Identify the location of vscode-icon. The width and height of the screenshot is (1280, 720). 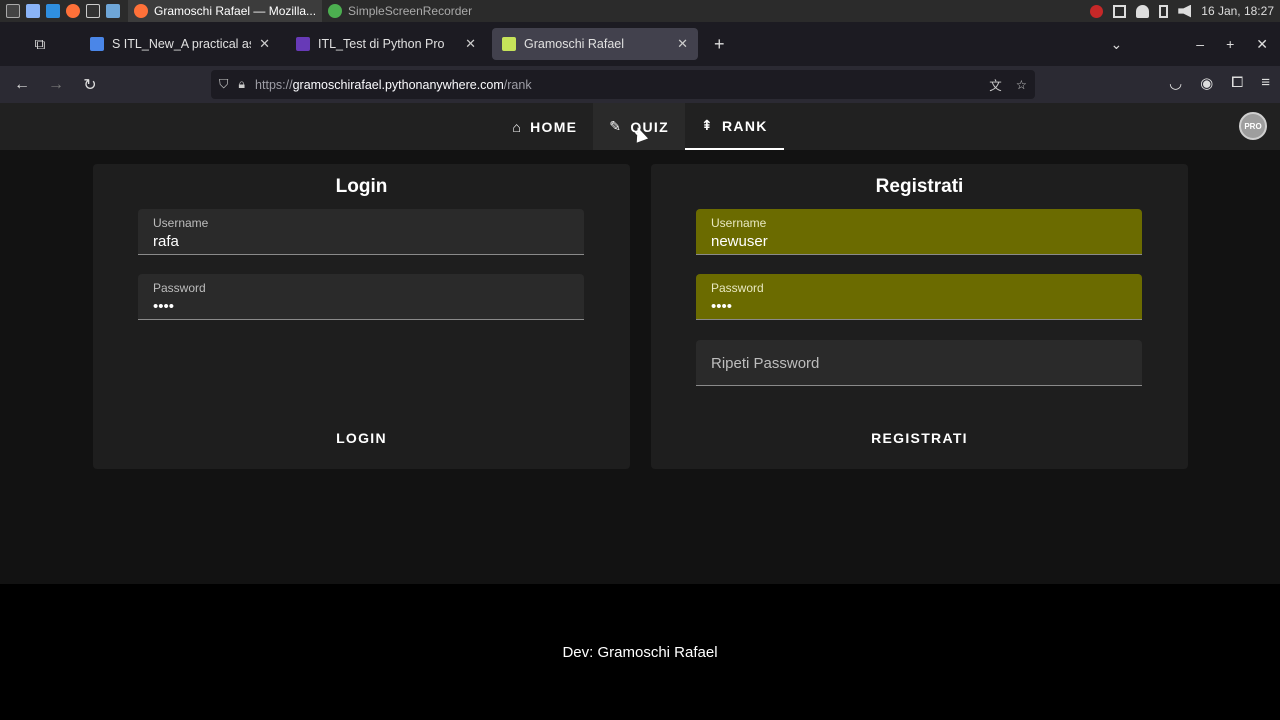
(53, 11).